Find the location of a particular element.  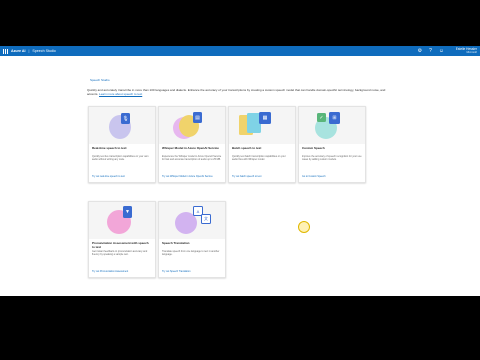

card-title: Speech Translation is located at coordinates (176, 243).